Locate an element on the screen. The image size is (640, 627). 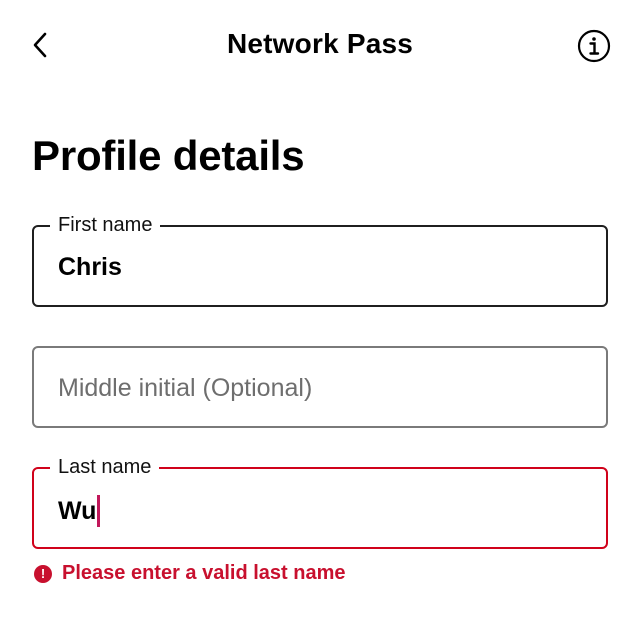
last-name-value: Wu is located at coordinates (77, 510).